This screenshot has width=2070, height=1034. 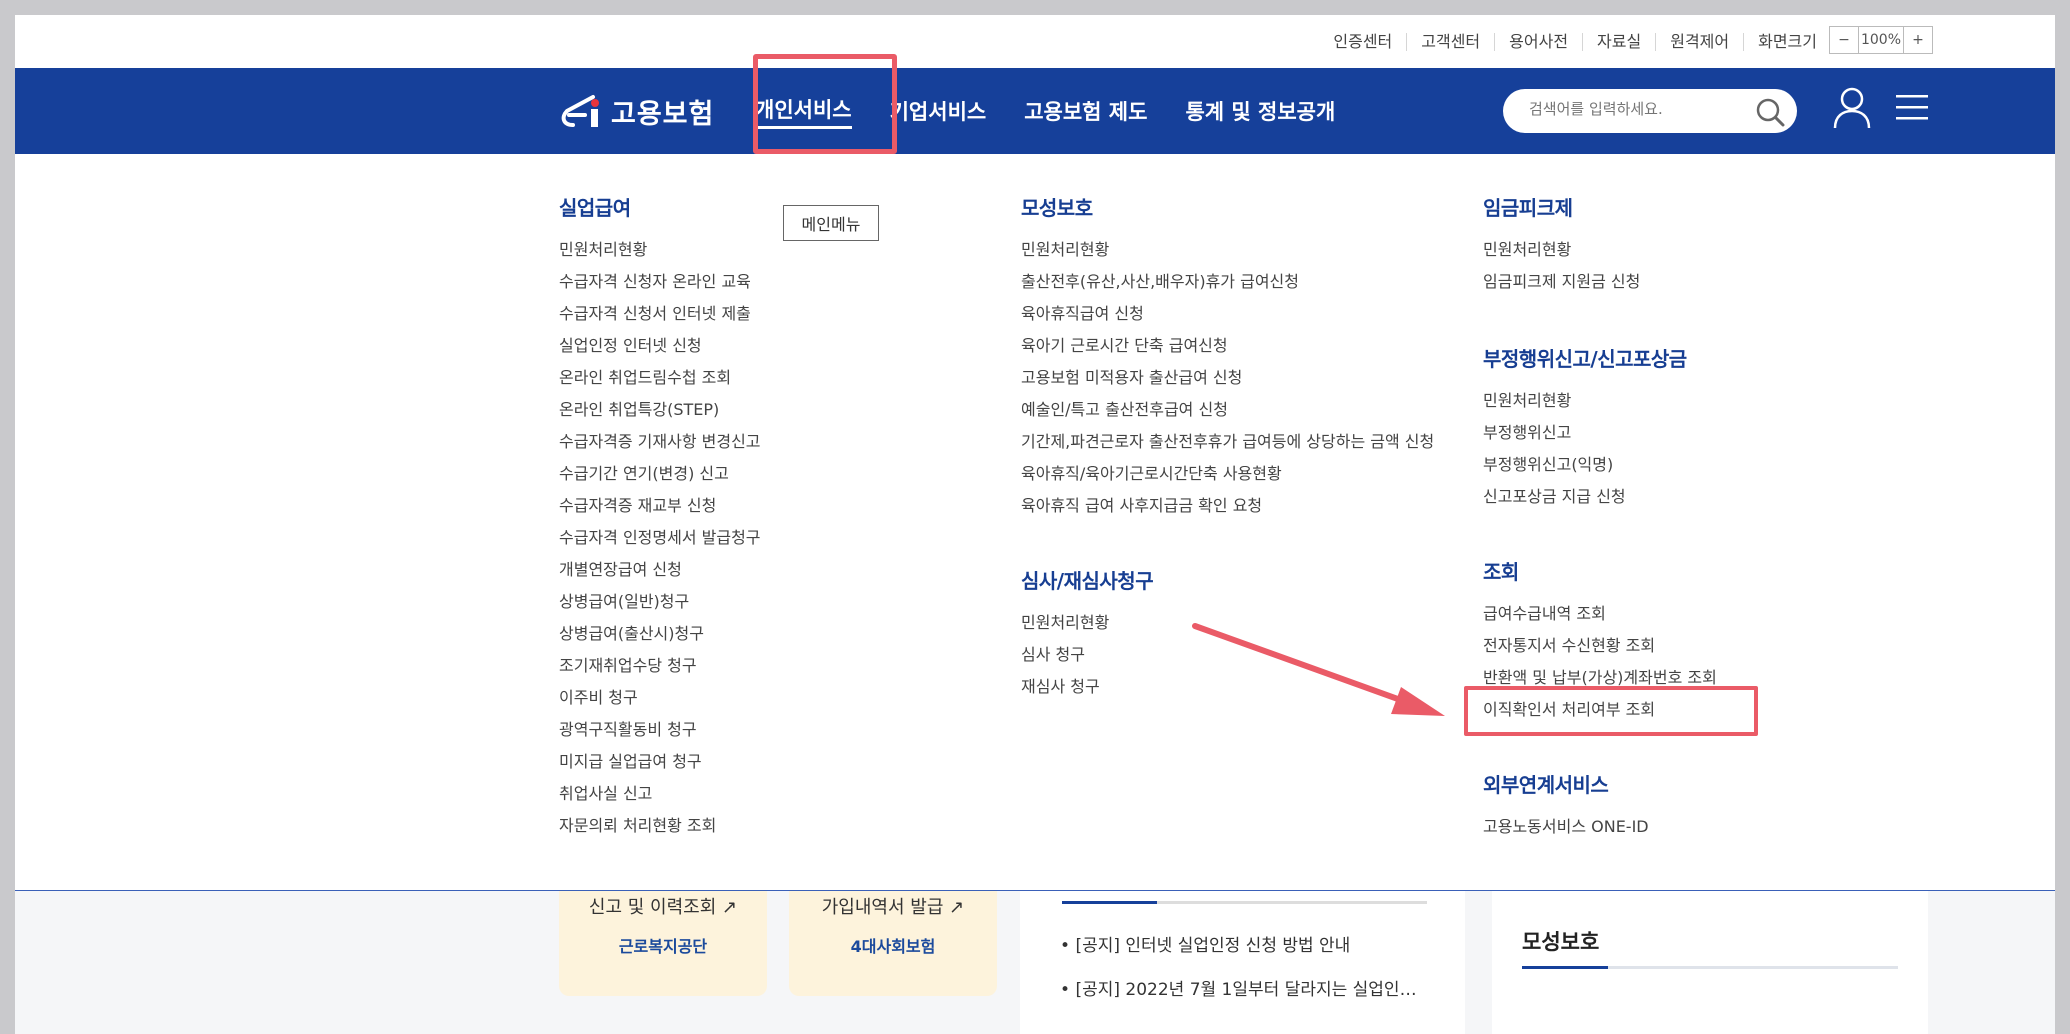 I want to click on util-link-customer-center: 고객센터, so click(x=1451, y=42).